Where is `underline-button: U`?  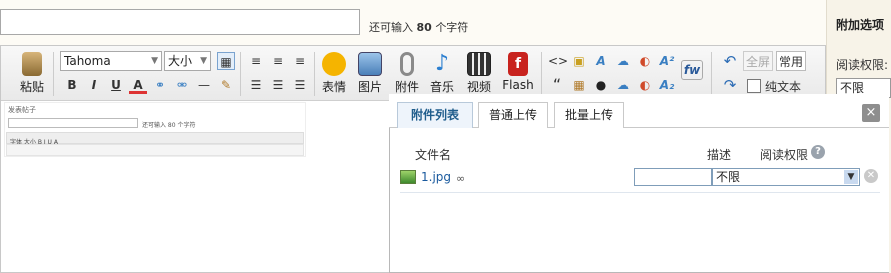
underline-button: U is located at coordinates (116, 85).